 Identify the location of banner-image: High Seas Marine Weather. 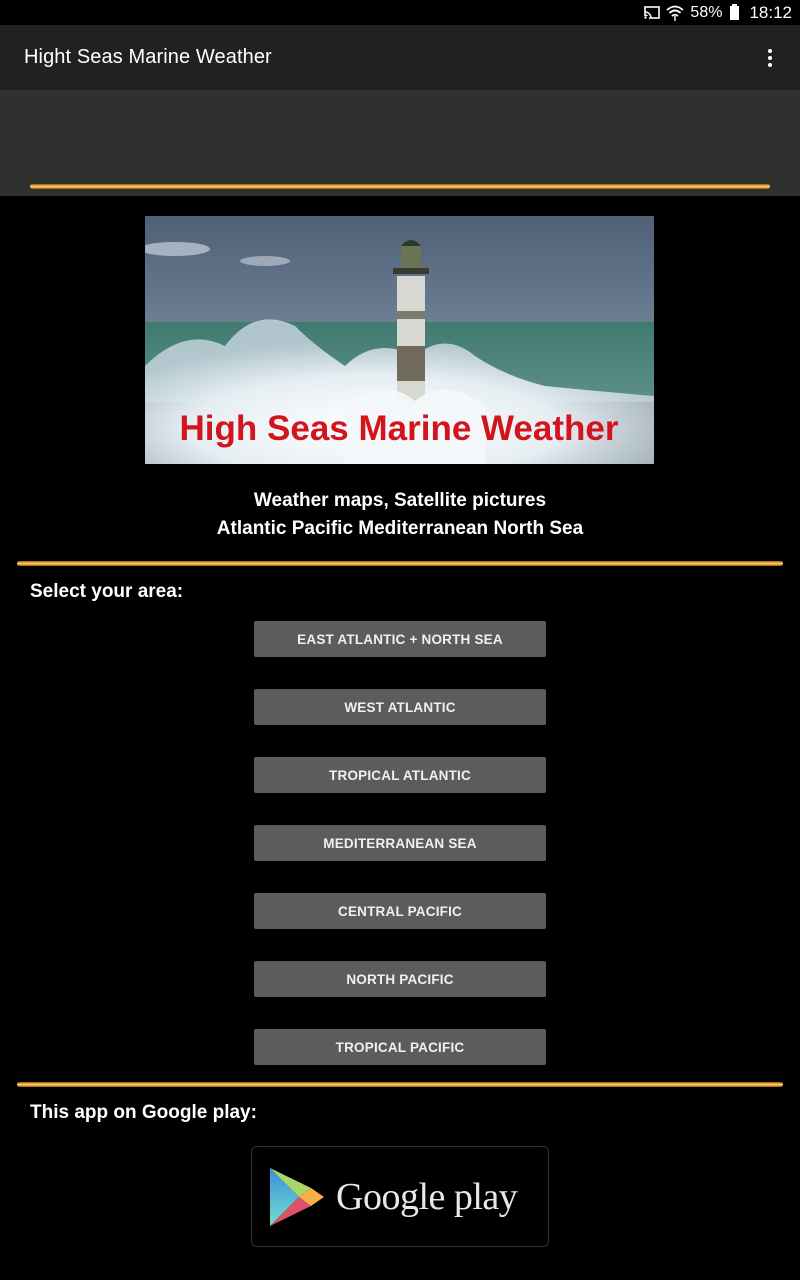
(399, 340).